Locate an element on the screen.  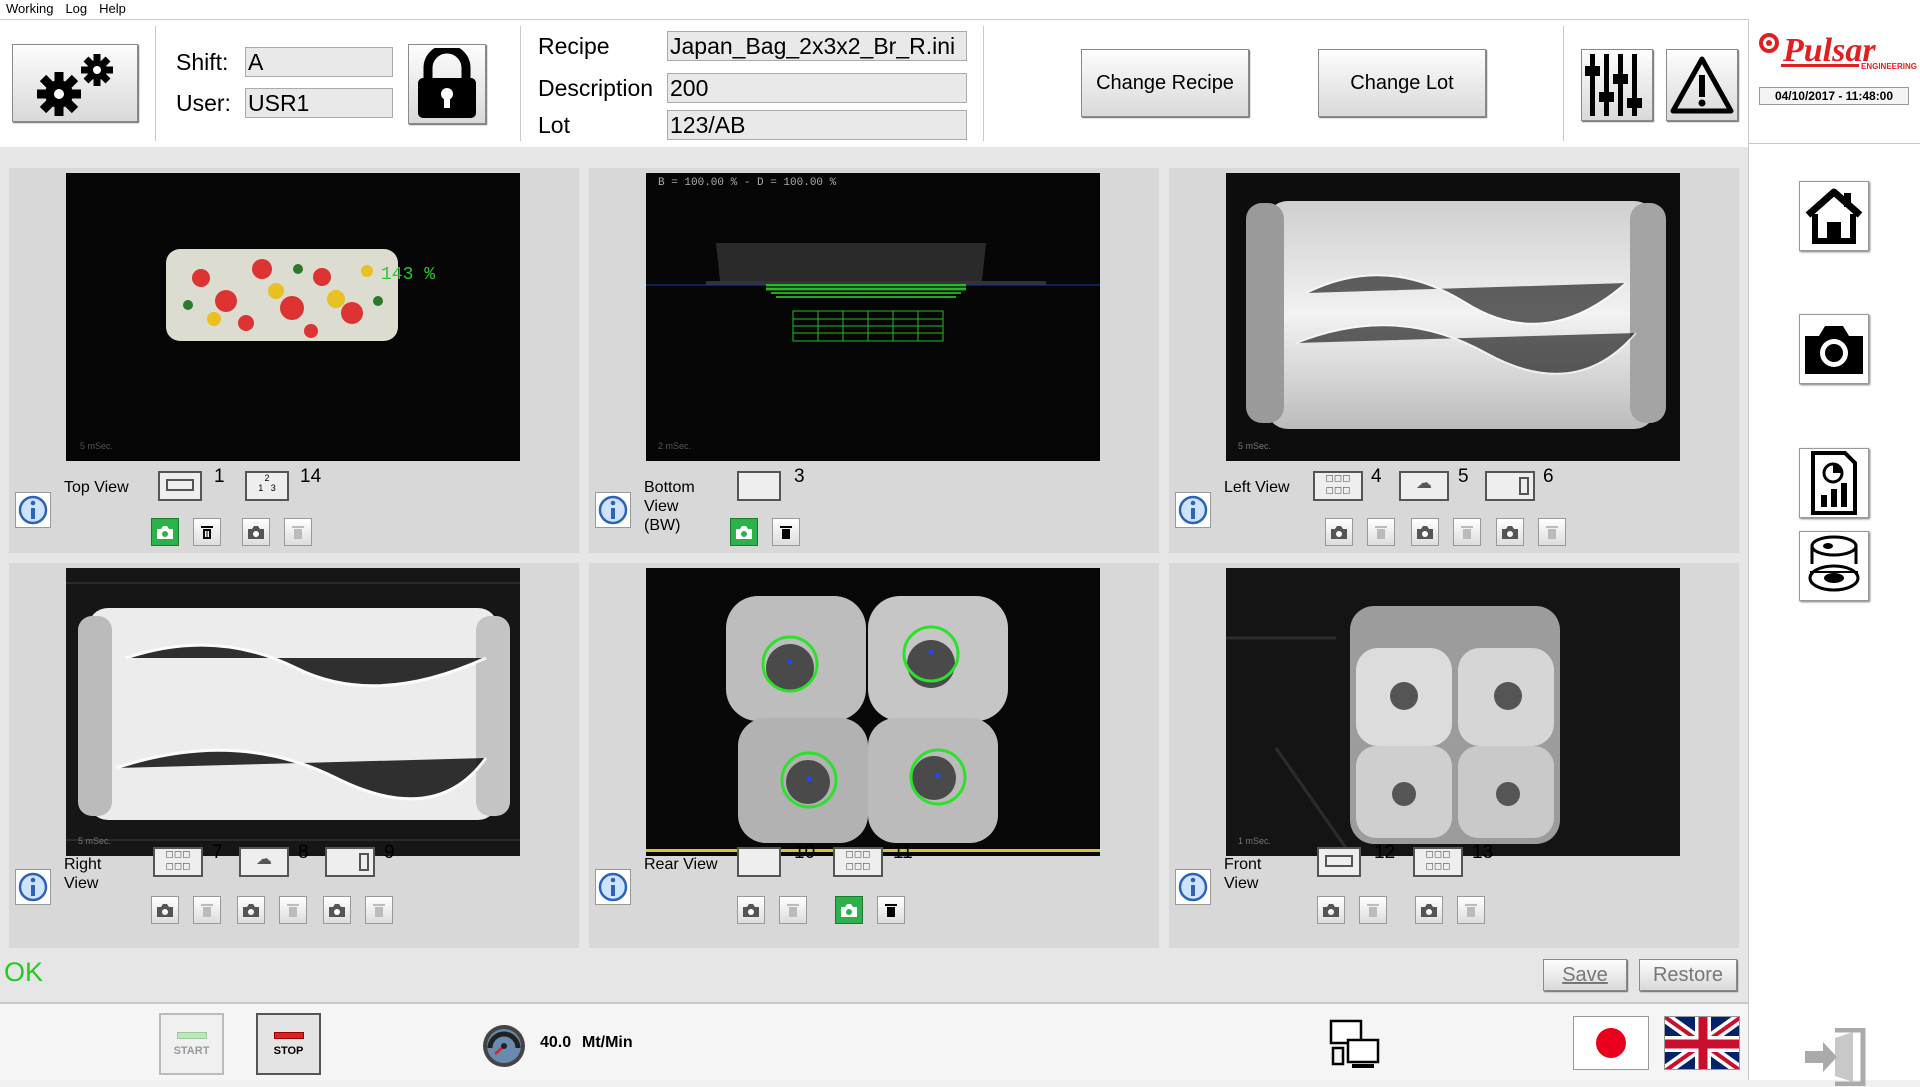
menu-bar: Working Log Help is located at coordinates (960, 9).